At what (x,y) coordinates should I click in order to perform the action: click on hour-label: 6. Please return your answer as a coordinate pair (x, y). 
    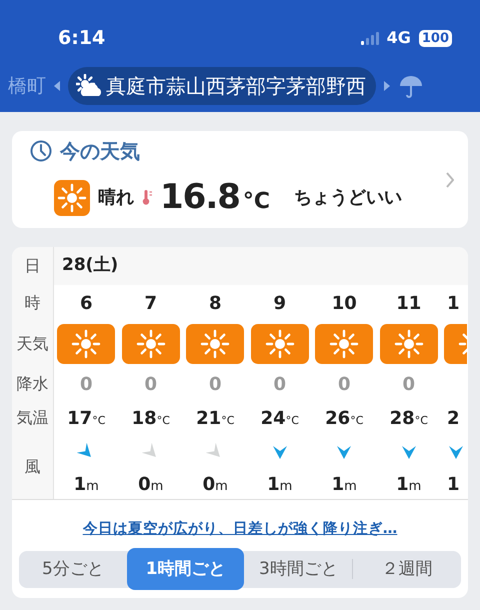
    Looking at the image, I should click on (86, 304).